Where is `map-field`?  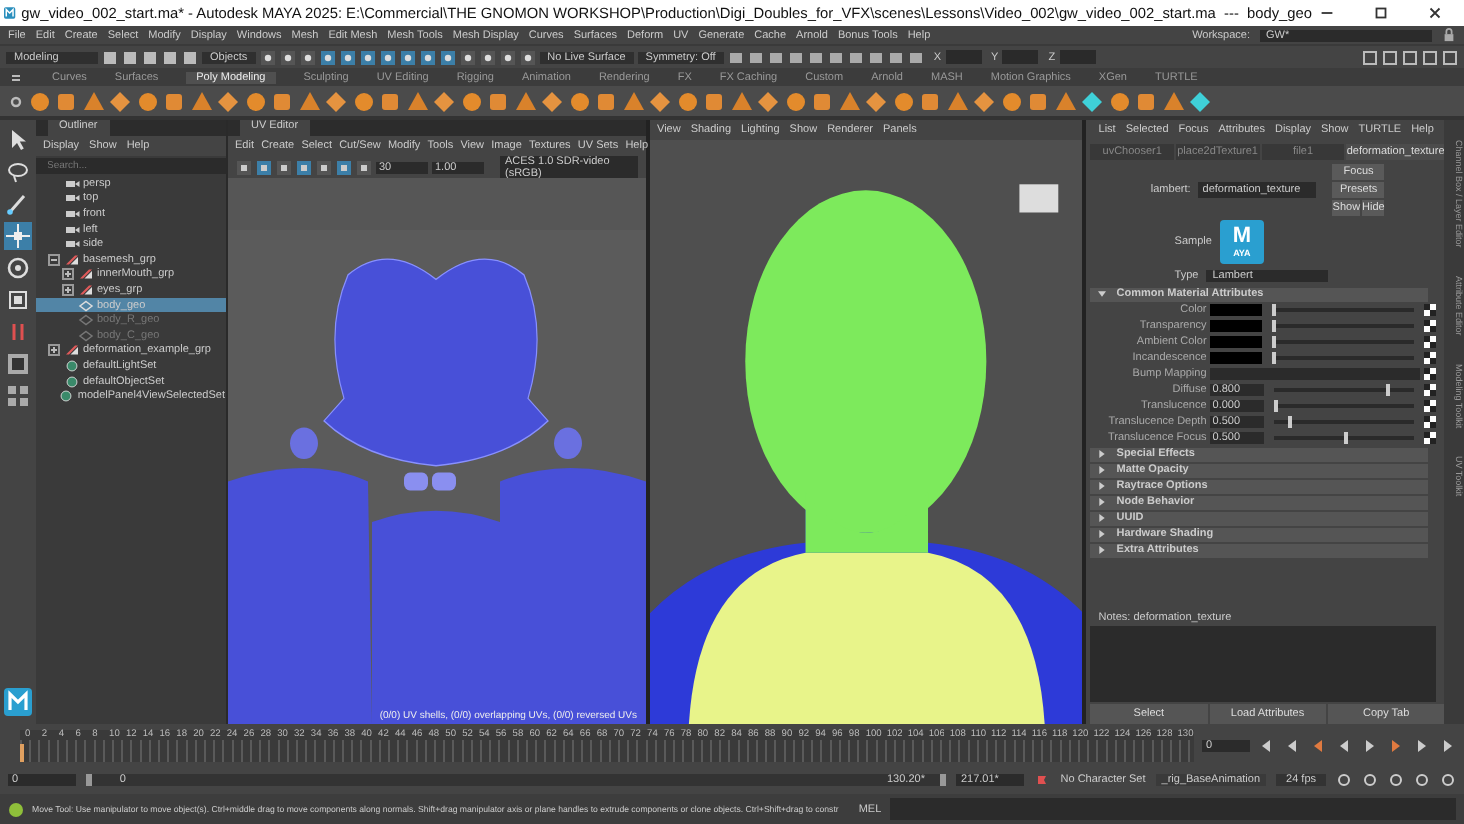 map-field is located at coordinates (1315, 374).